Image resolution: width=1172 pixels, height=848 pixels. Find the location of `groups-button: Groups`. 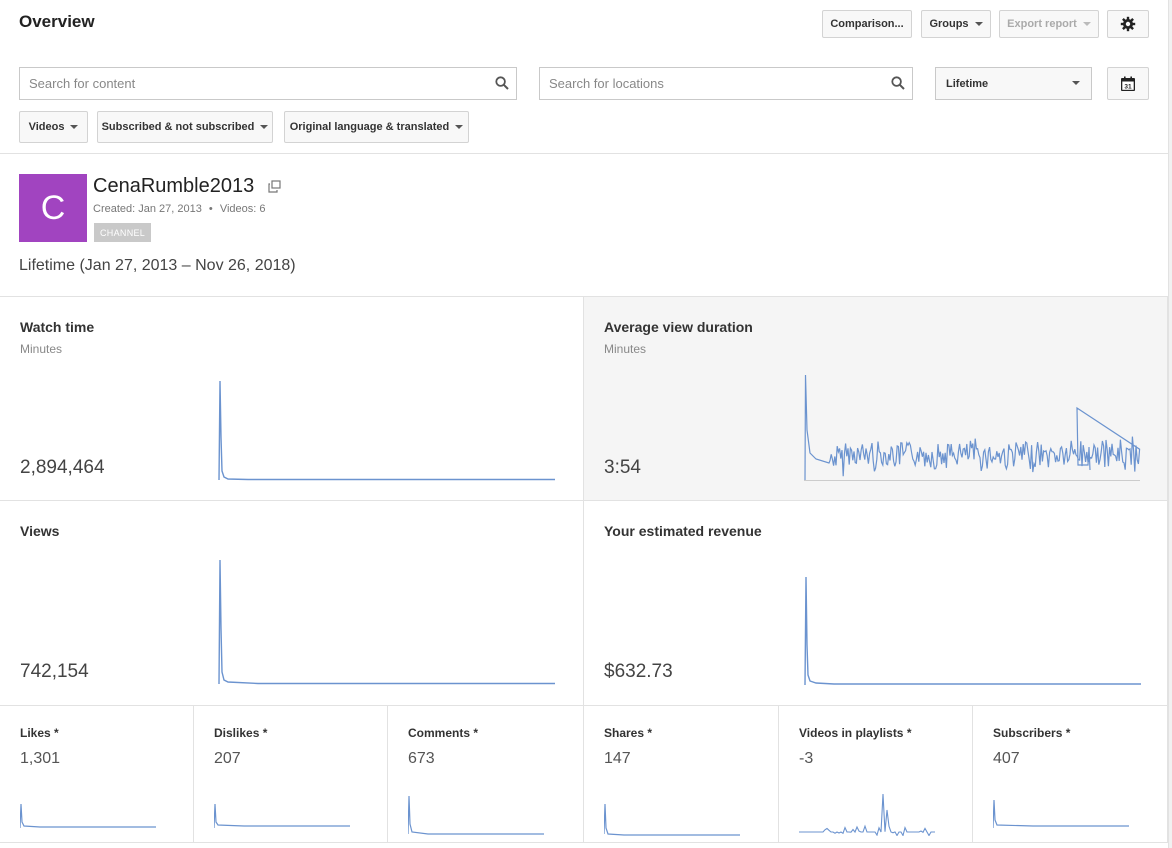

groups-button: Groups is located at coordinates (956, 24).